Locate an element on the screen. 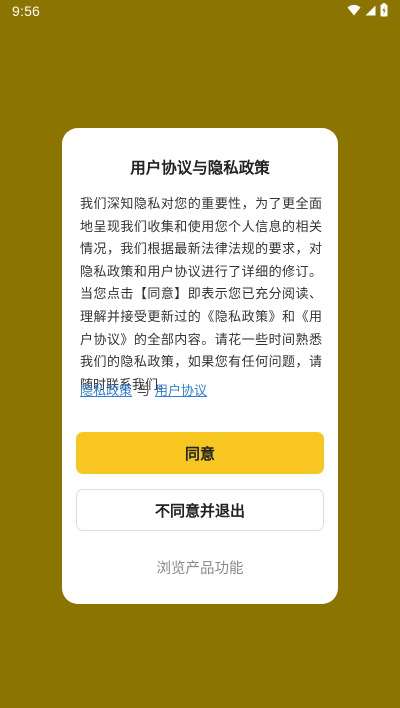 This screenshot has width=400, height=708. battery-icon is located at coordinates (384, 10).